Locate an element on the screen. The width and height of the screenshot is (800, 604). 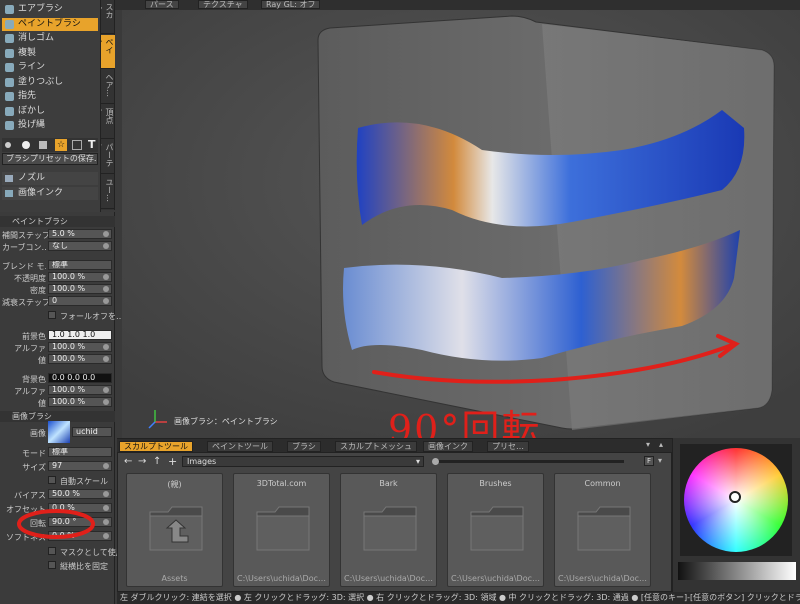
tool-label: 投げ縄 is located at coordinates (32, 125).